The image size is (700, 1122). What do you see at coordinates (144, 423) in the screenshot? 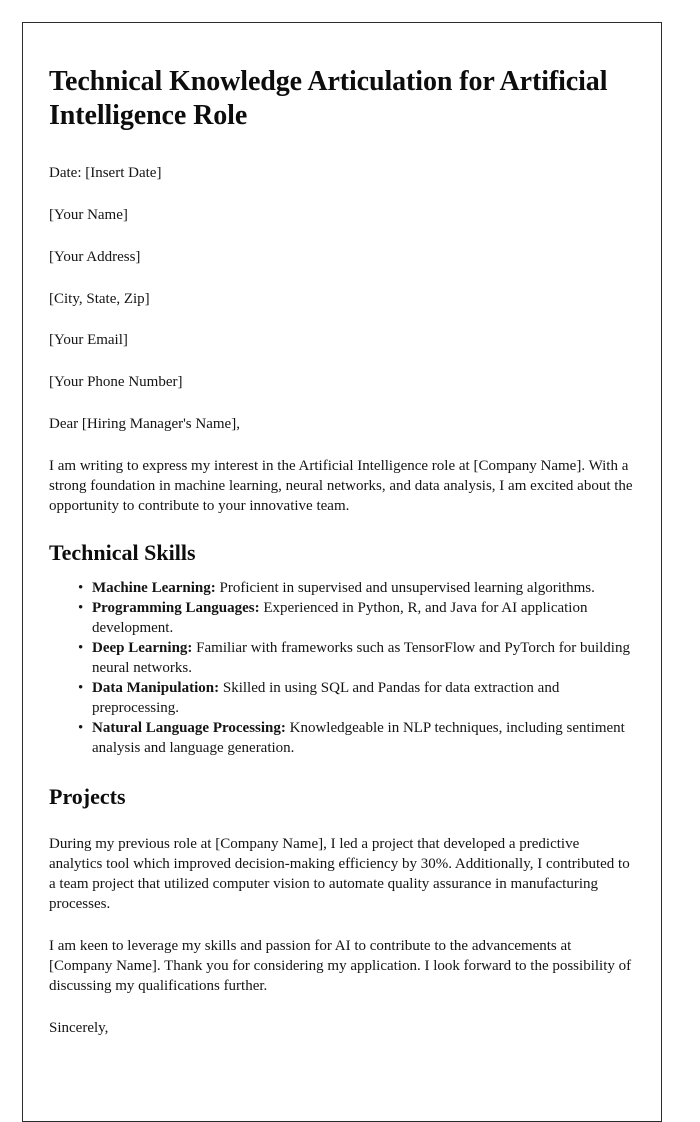
I see `salutation: Dear [Hiring Manager's Name],` at bounding box center [144, 423].